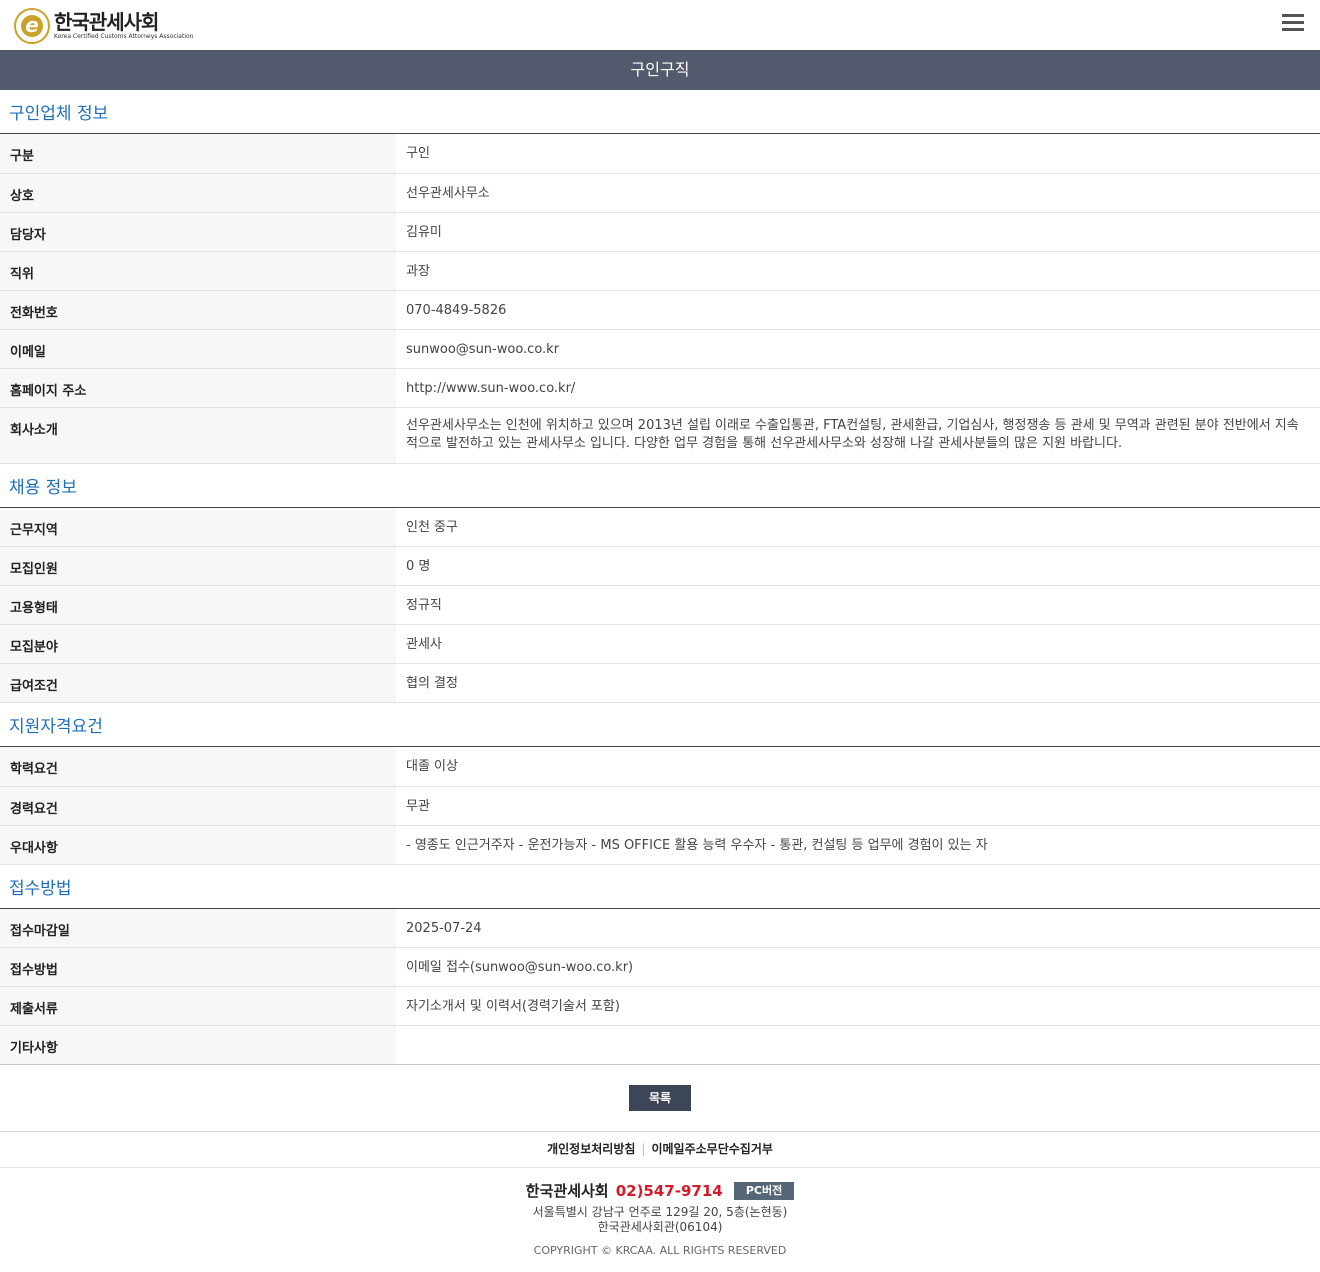 This screenshot has width=1320, height=1272. I want to click on footer-org-name: 한국관세사회, so click(567, 1191).